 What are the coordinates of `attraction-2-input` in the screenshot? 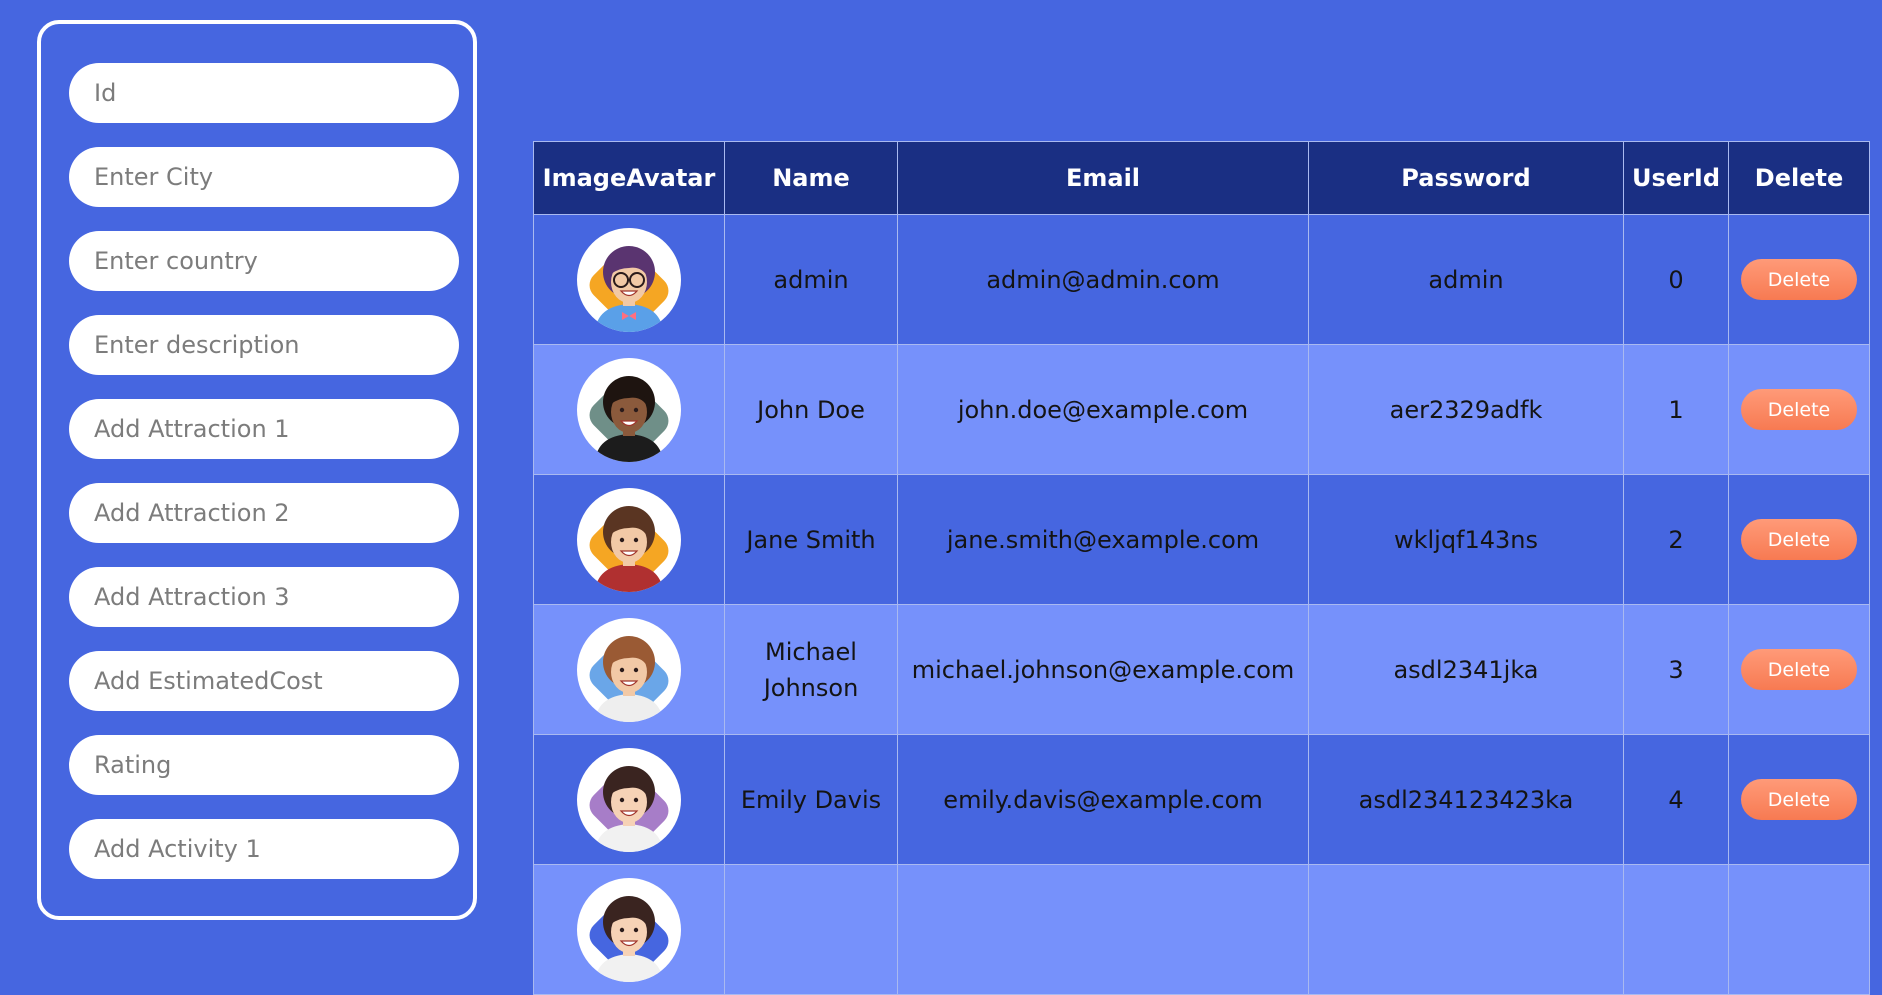 It's located at (264, 513).